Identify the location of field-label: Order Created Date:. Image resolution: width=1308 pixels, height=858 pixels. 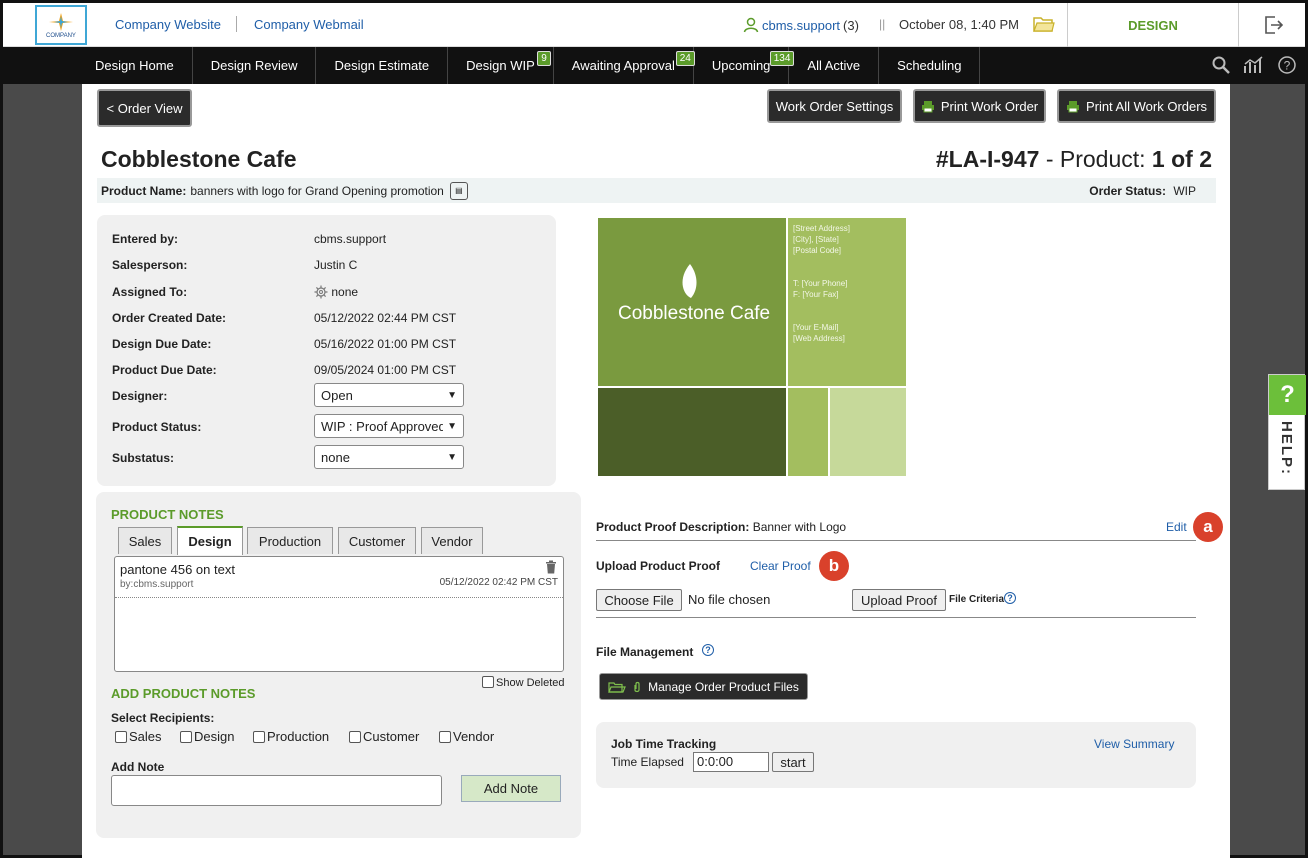
(169, 318).